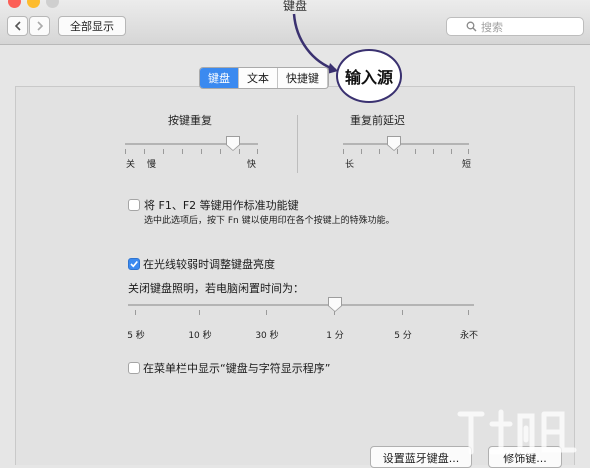 The image size is (590, 468). Describe the element at coordinates (258, 78) in the screenshot. I see `tab-text: 文本` at that location.